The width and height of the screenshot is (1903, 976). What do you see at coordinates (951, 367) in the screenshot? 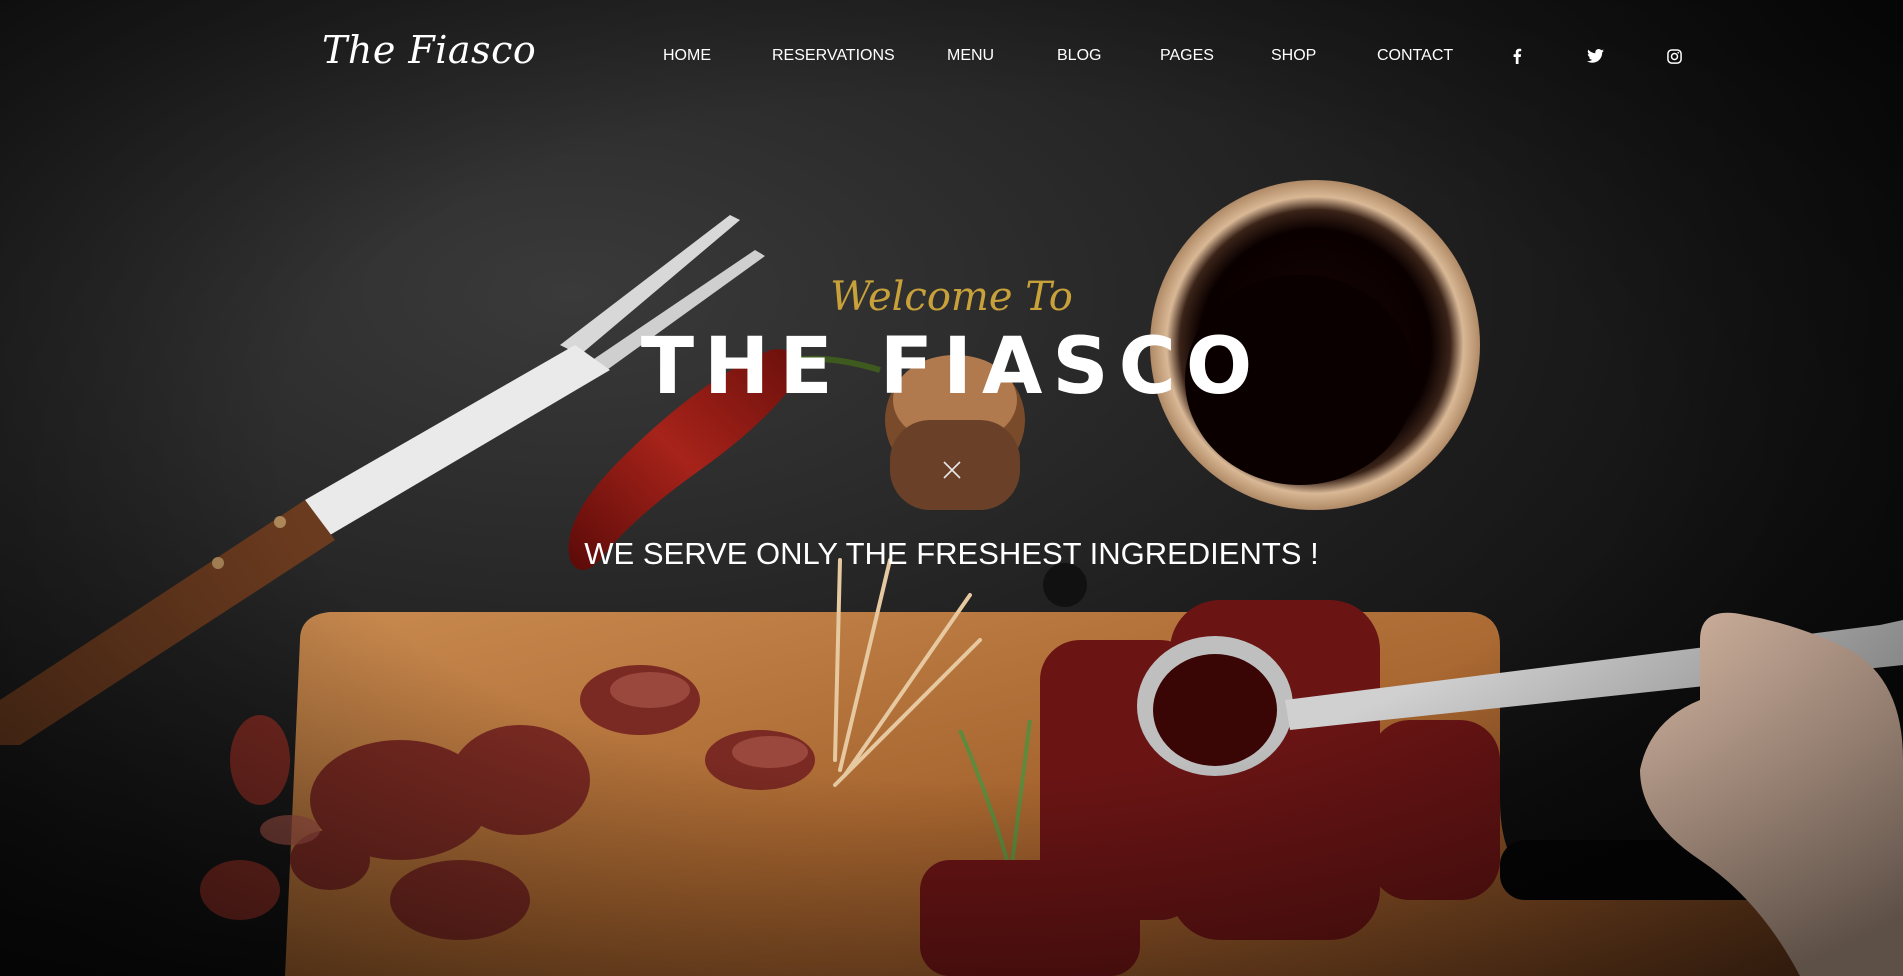
I see `hero-title: THE FIASCO` at bounding box center [951, 367].